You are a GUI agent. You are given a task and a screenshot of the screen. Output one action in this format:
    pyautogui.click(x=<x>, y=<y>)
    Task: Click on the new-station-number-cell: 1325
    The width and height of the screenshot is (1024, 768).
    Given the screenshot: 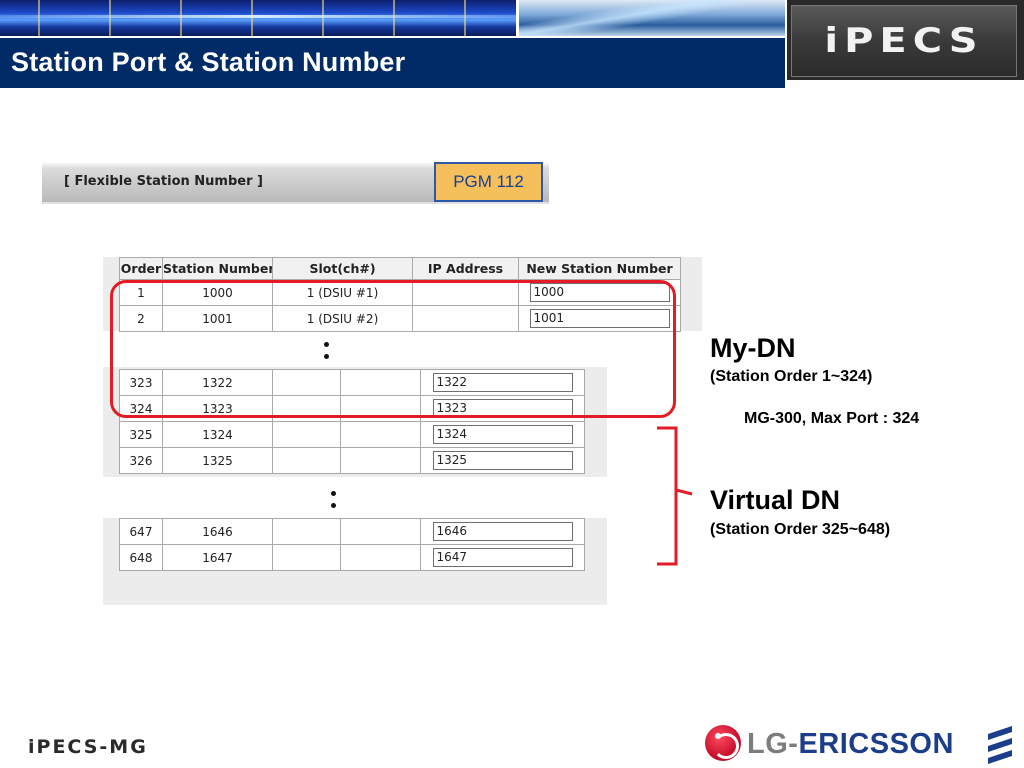 What is the action you would take?
    pyautogui.click(x=502, y=460)
    